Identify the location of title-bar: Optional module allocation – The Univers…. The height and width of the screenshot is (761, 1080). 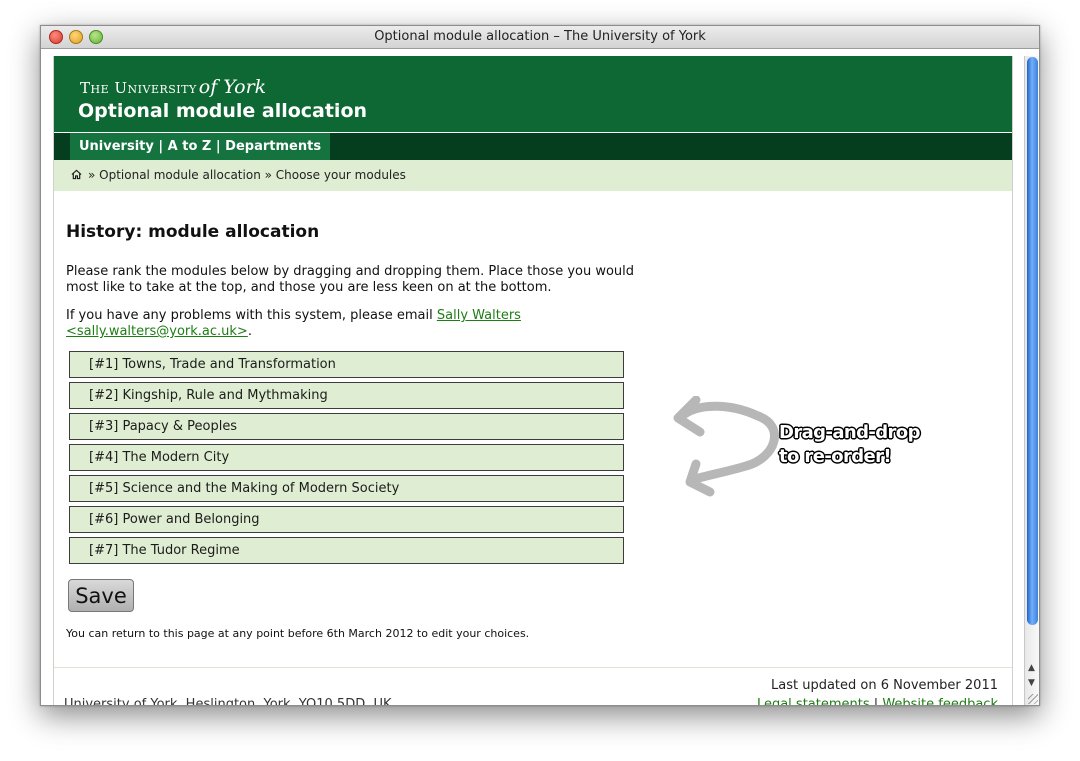
(540, 37).